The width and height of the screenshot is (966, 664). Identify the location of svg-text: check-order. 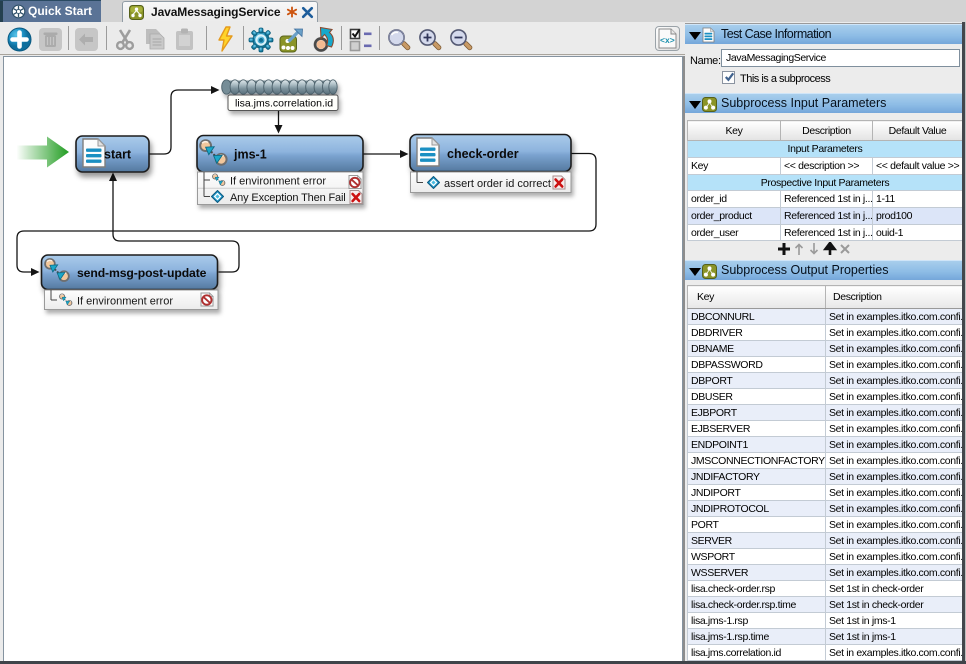
(483, 154).